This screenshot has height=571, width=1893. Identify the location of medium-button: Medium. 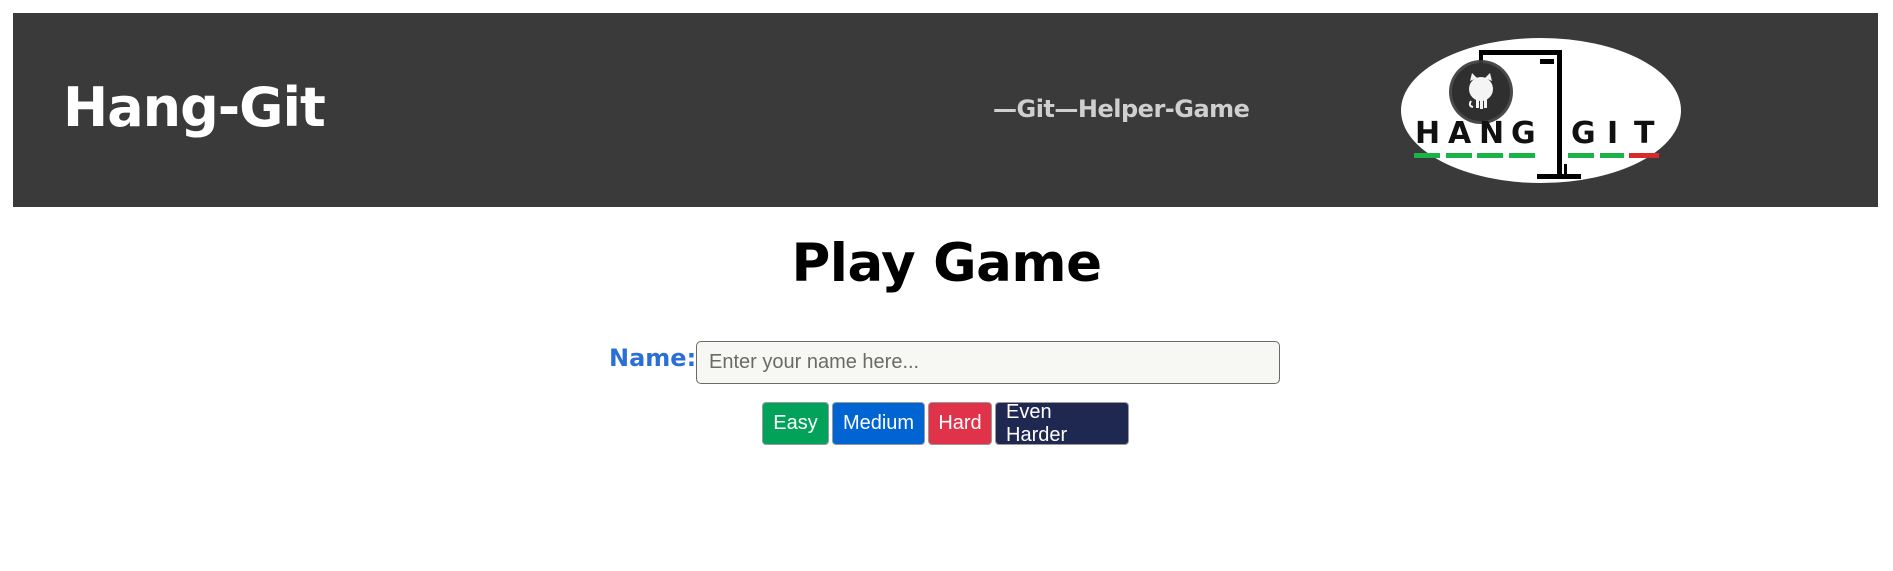
(878, 423).